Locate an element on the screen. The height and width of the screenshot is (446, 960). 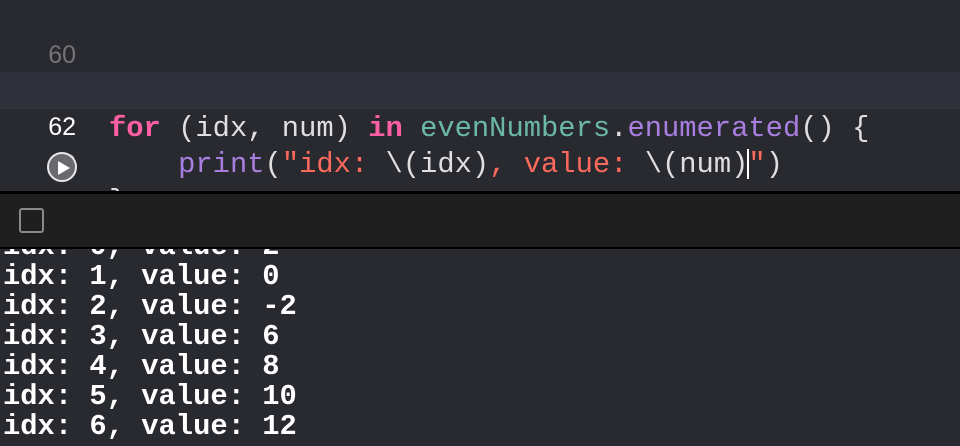
console-line: idx: 3, value: 6 is located at coordinates (141, 336).